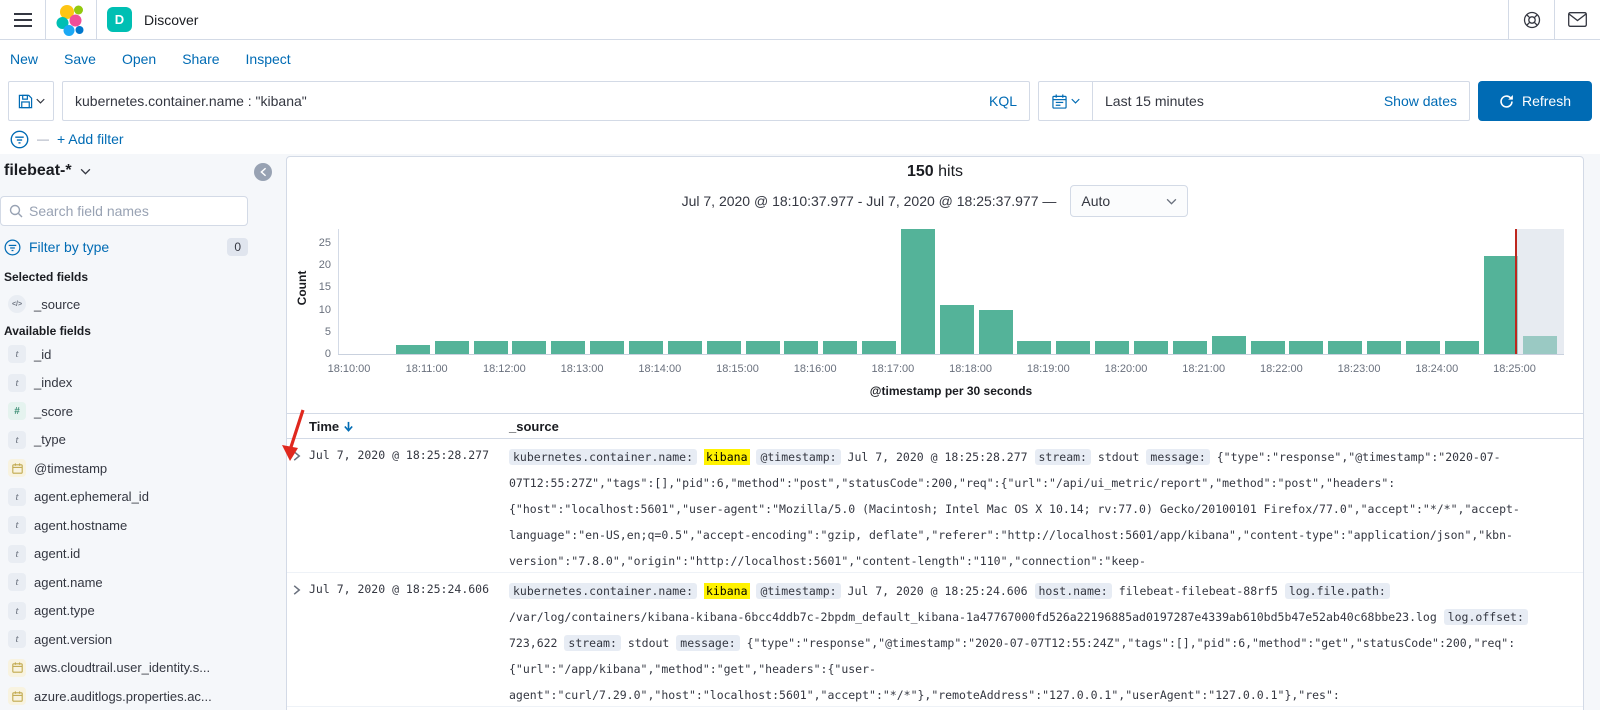 This screenshot has width=1600, height=710. Describe the element at coordinates (1426, 101) in the screenshot. I see `show-dates-button: Show dates` at that location.